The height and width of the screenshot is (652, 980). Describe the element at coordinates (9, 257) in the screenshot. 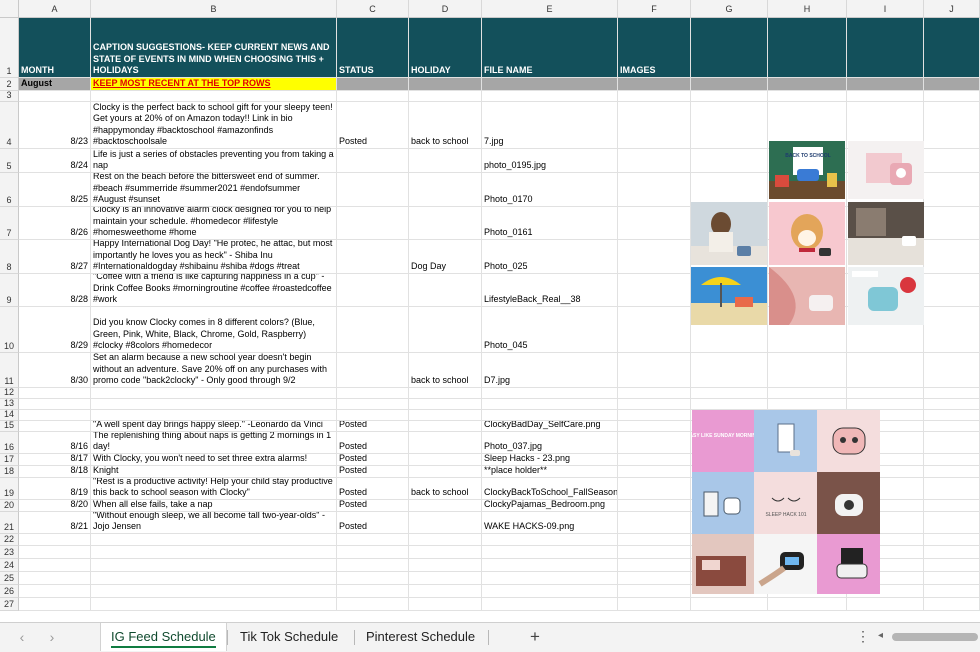

I see `row-header: 8` at that location.